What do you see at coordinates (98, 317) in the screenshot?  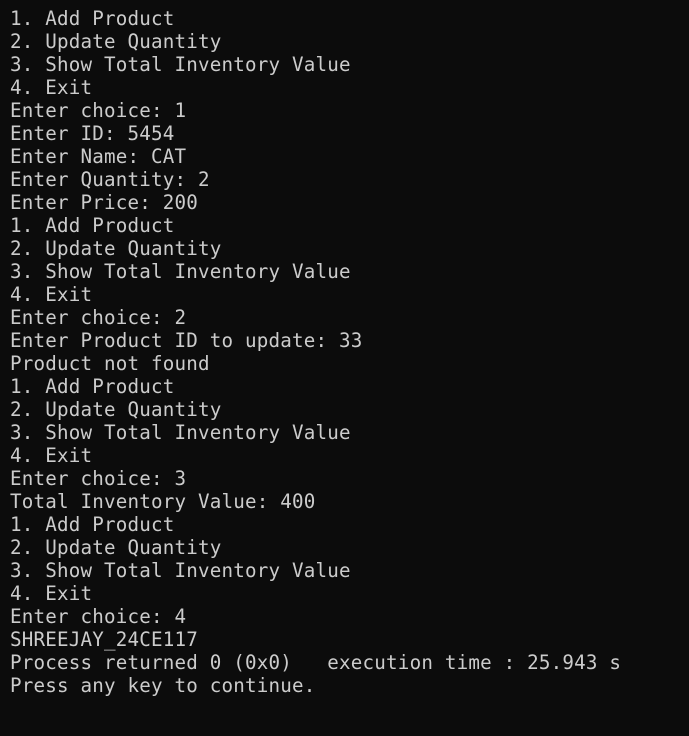 I see `choice-prompt: Enter choice: 2` at bounding box center [98, 317].